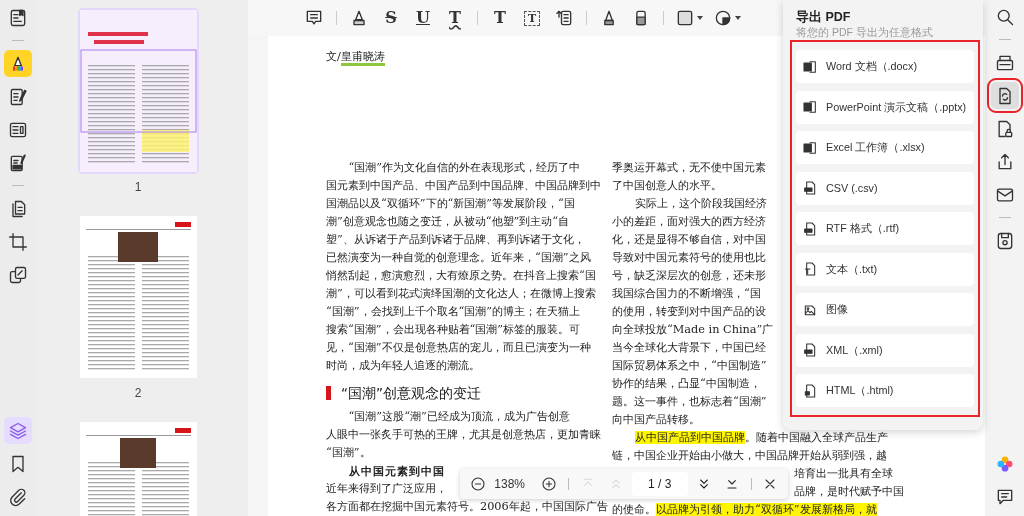  What do you see at coordinates (564, 18) in the screenshot?
I see `callout-icon` at bounding box center [564, 18].